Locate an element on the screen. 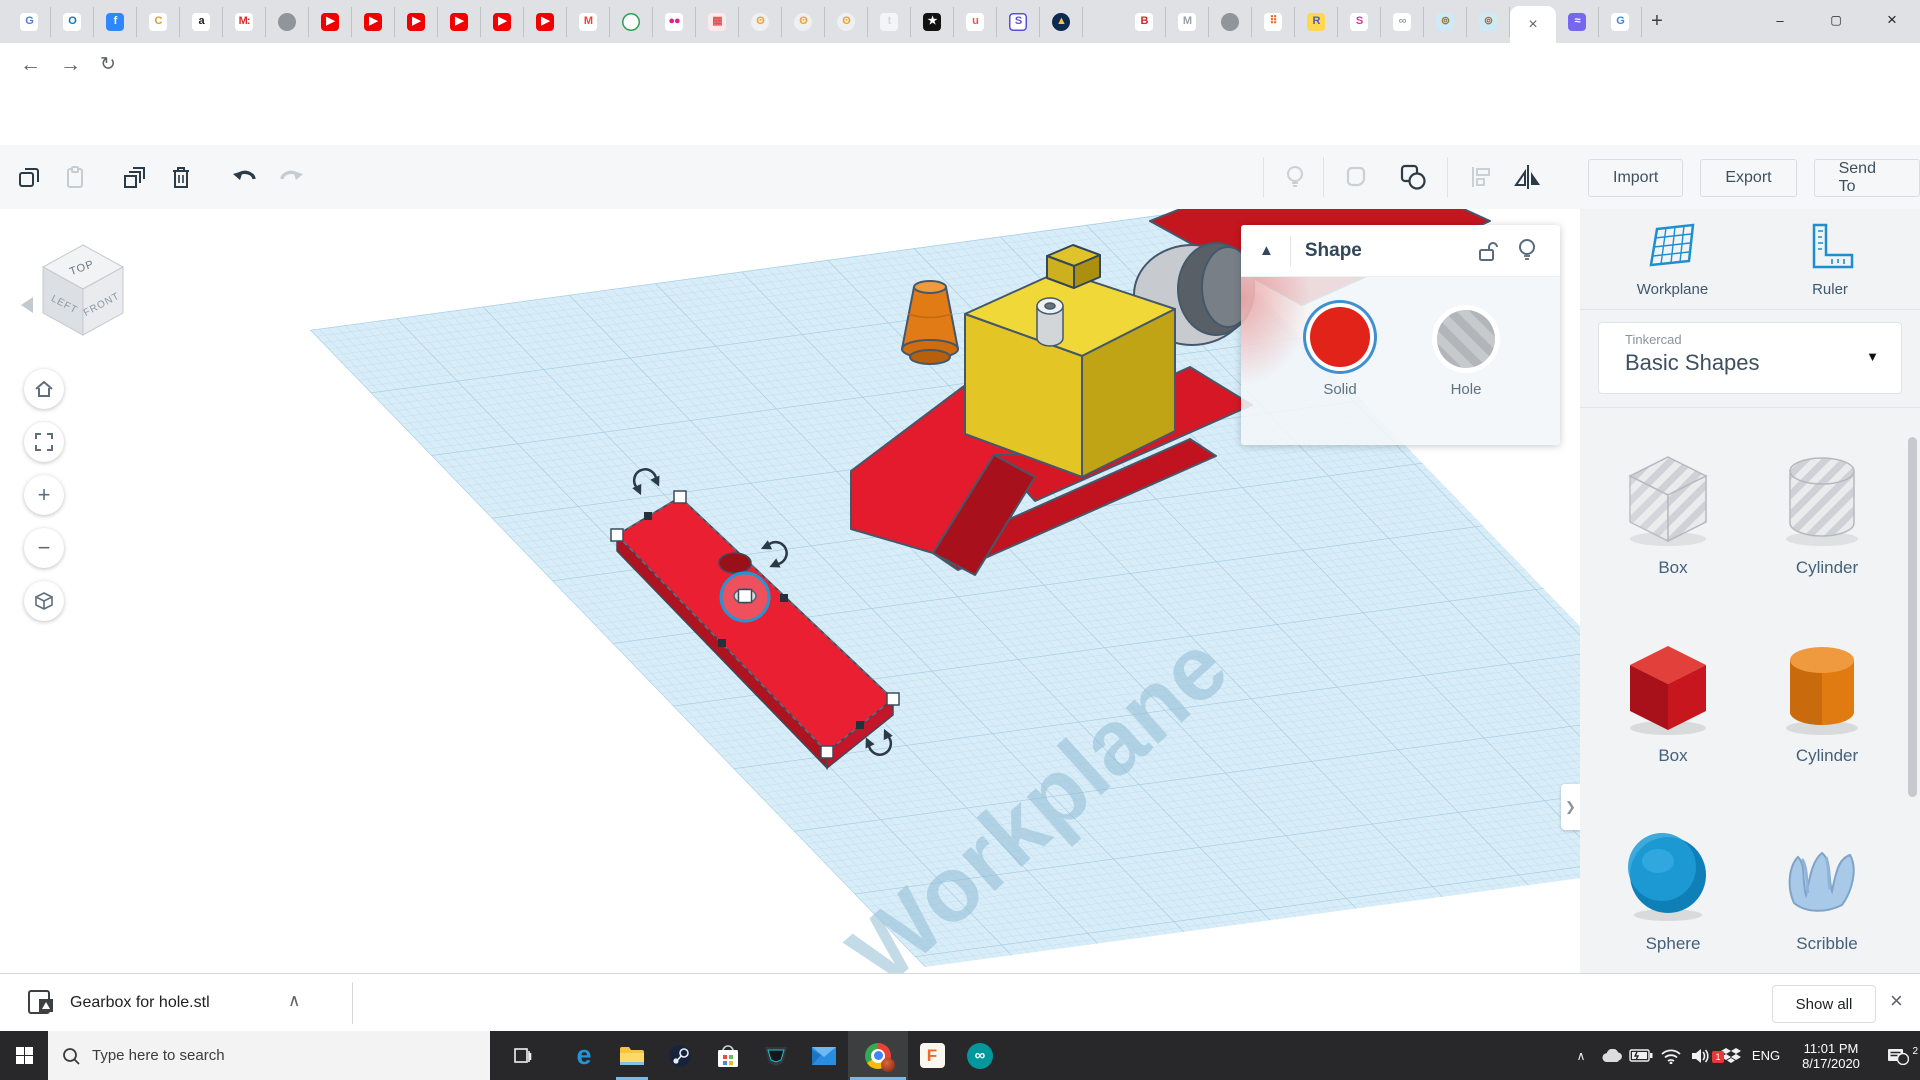  duplicate-button is located at coordinates (135, 177).